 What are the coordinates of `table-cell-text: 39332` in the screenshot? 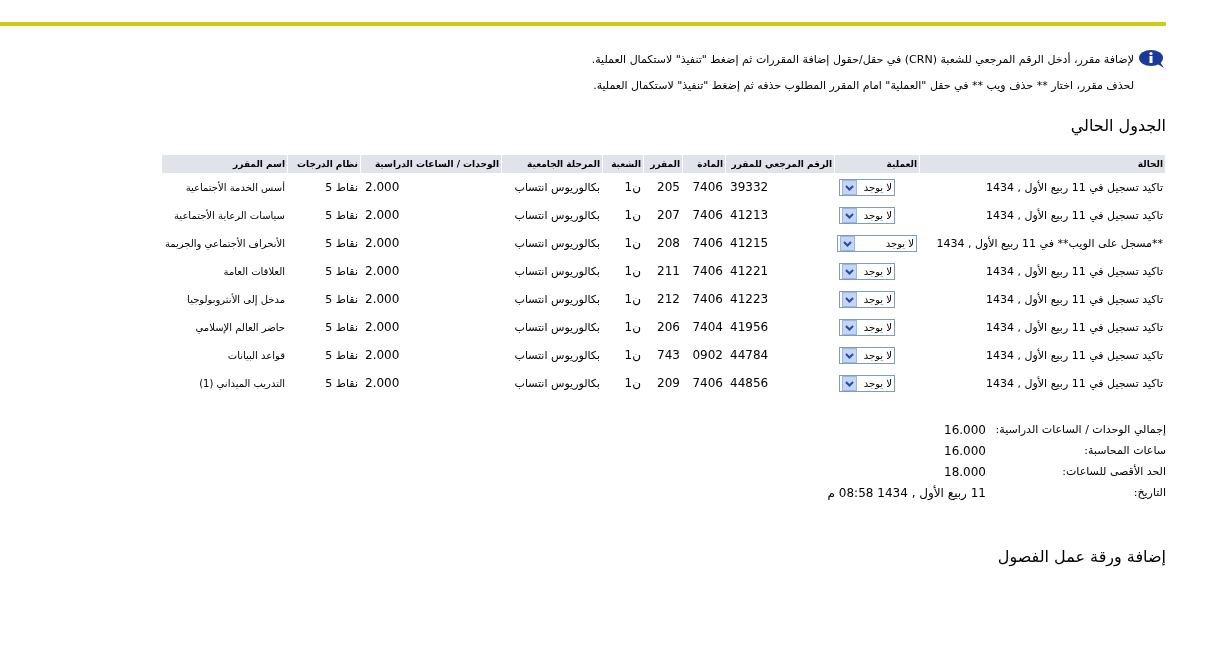 It's located at (749, 187).